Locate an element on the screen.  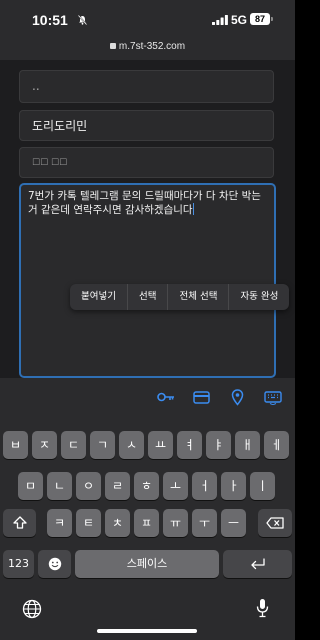
key: ㅐ is located at coordinates (247, 445).